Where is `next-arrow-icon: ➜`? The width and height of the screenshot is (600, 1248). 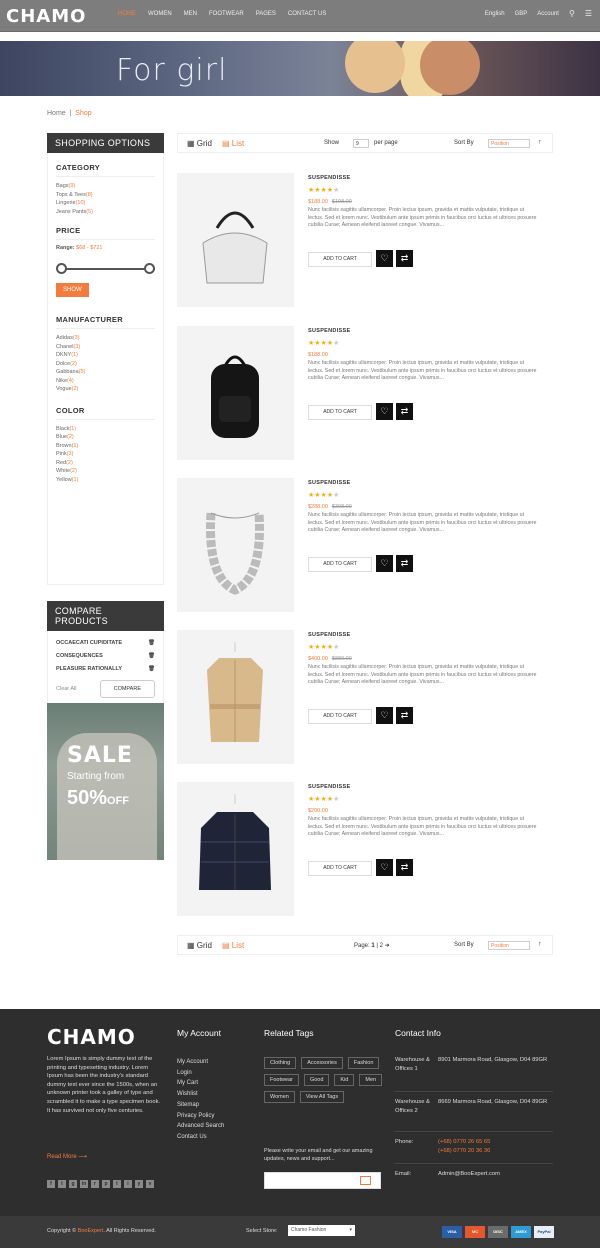 next-arrow-icon: ➜ is located at coordinates (387, 946).